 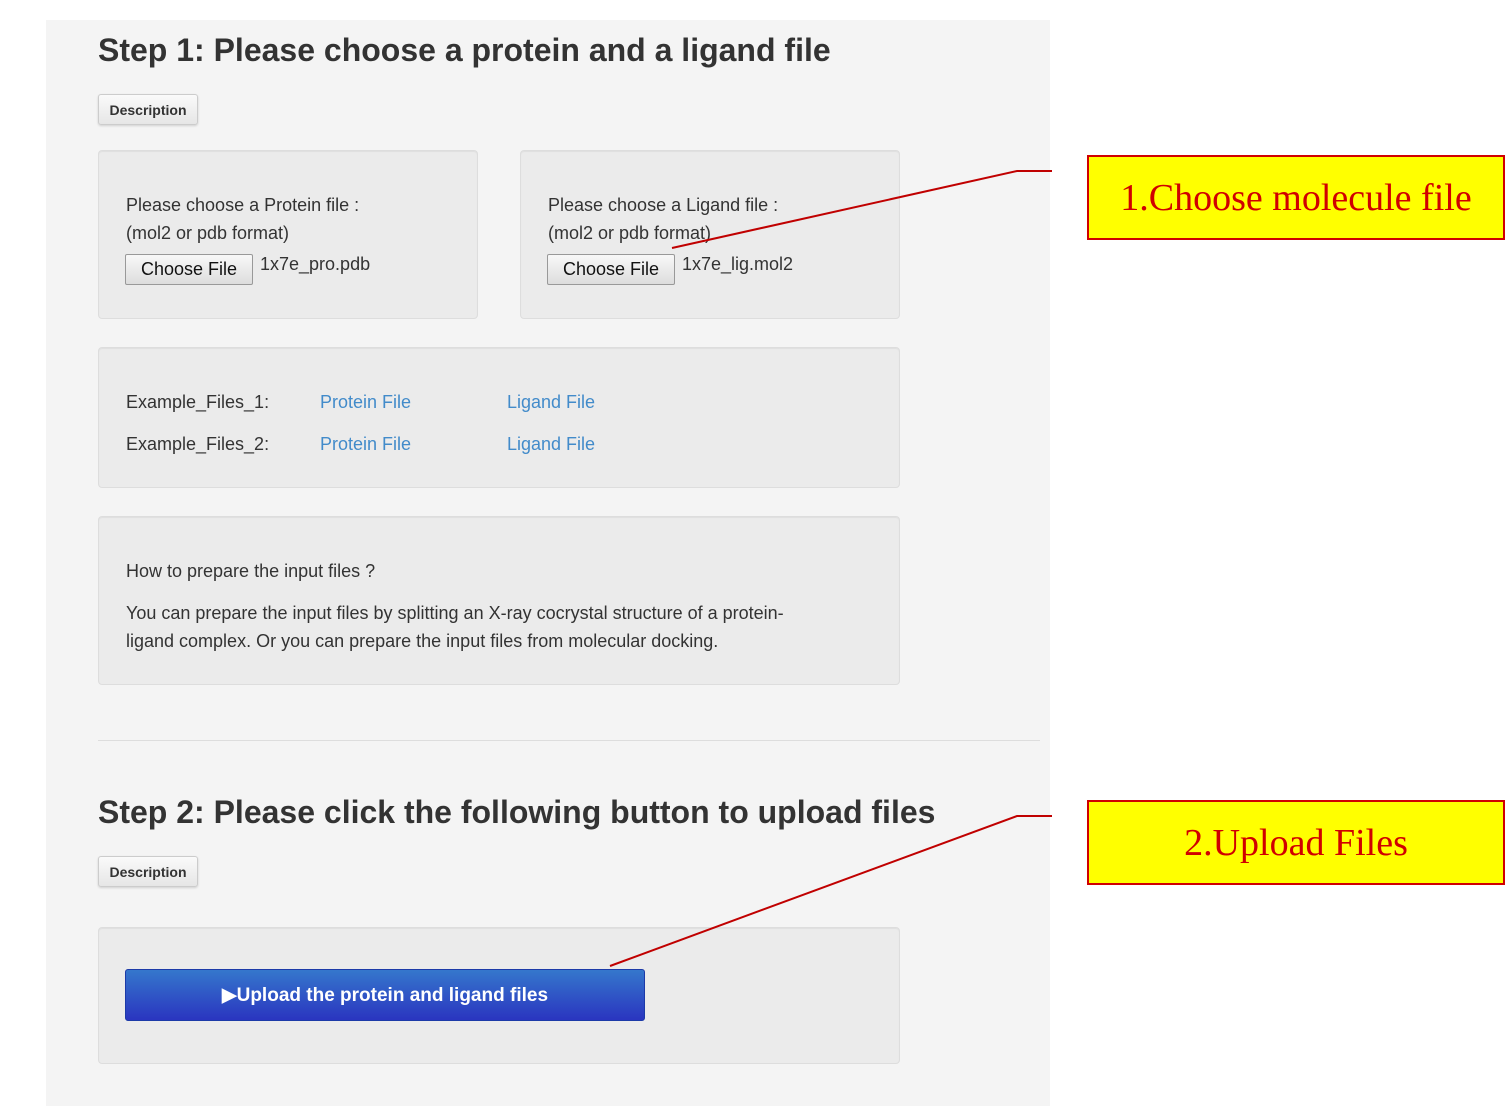 I want to click on ligand-format-label: (mol2 or pdb format), so click(x=630, y=233).